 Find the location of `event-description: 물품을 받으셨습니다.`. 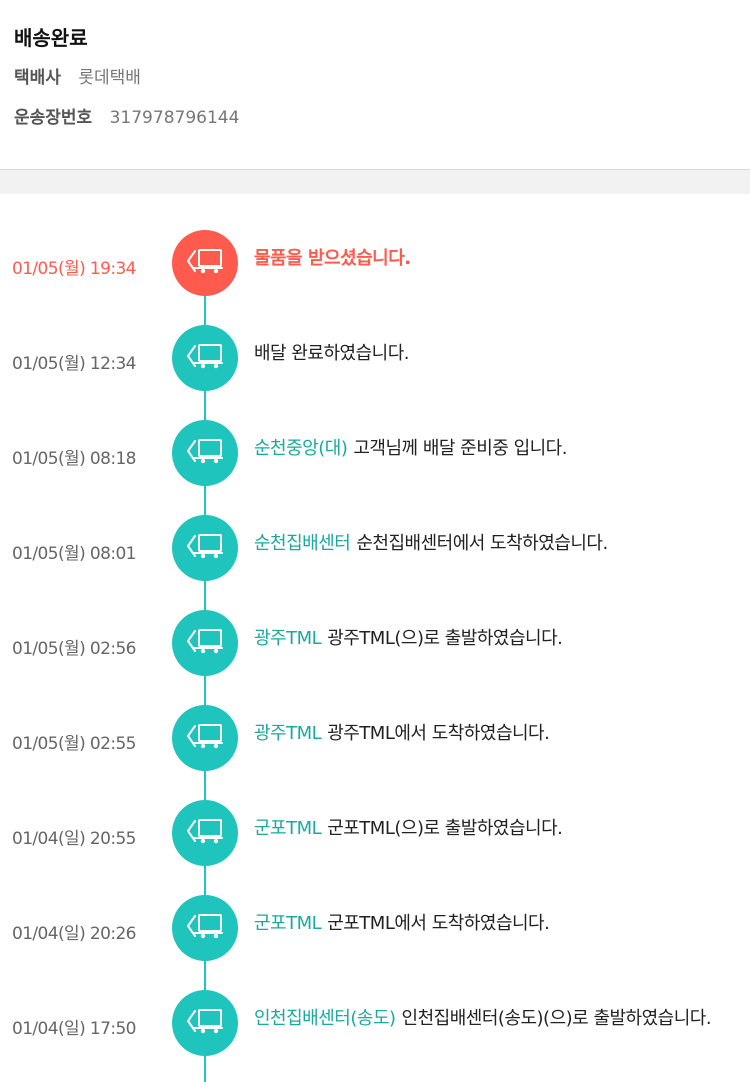

event-description: 물품을 받으셨습니다. is located at coordinates (487, 259).